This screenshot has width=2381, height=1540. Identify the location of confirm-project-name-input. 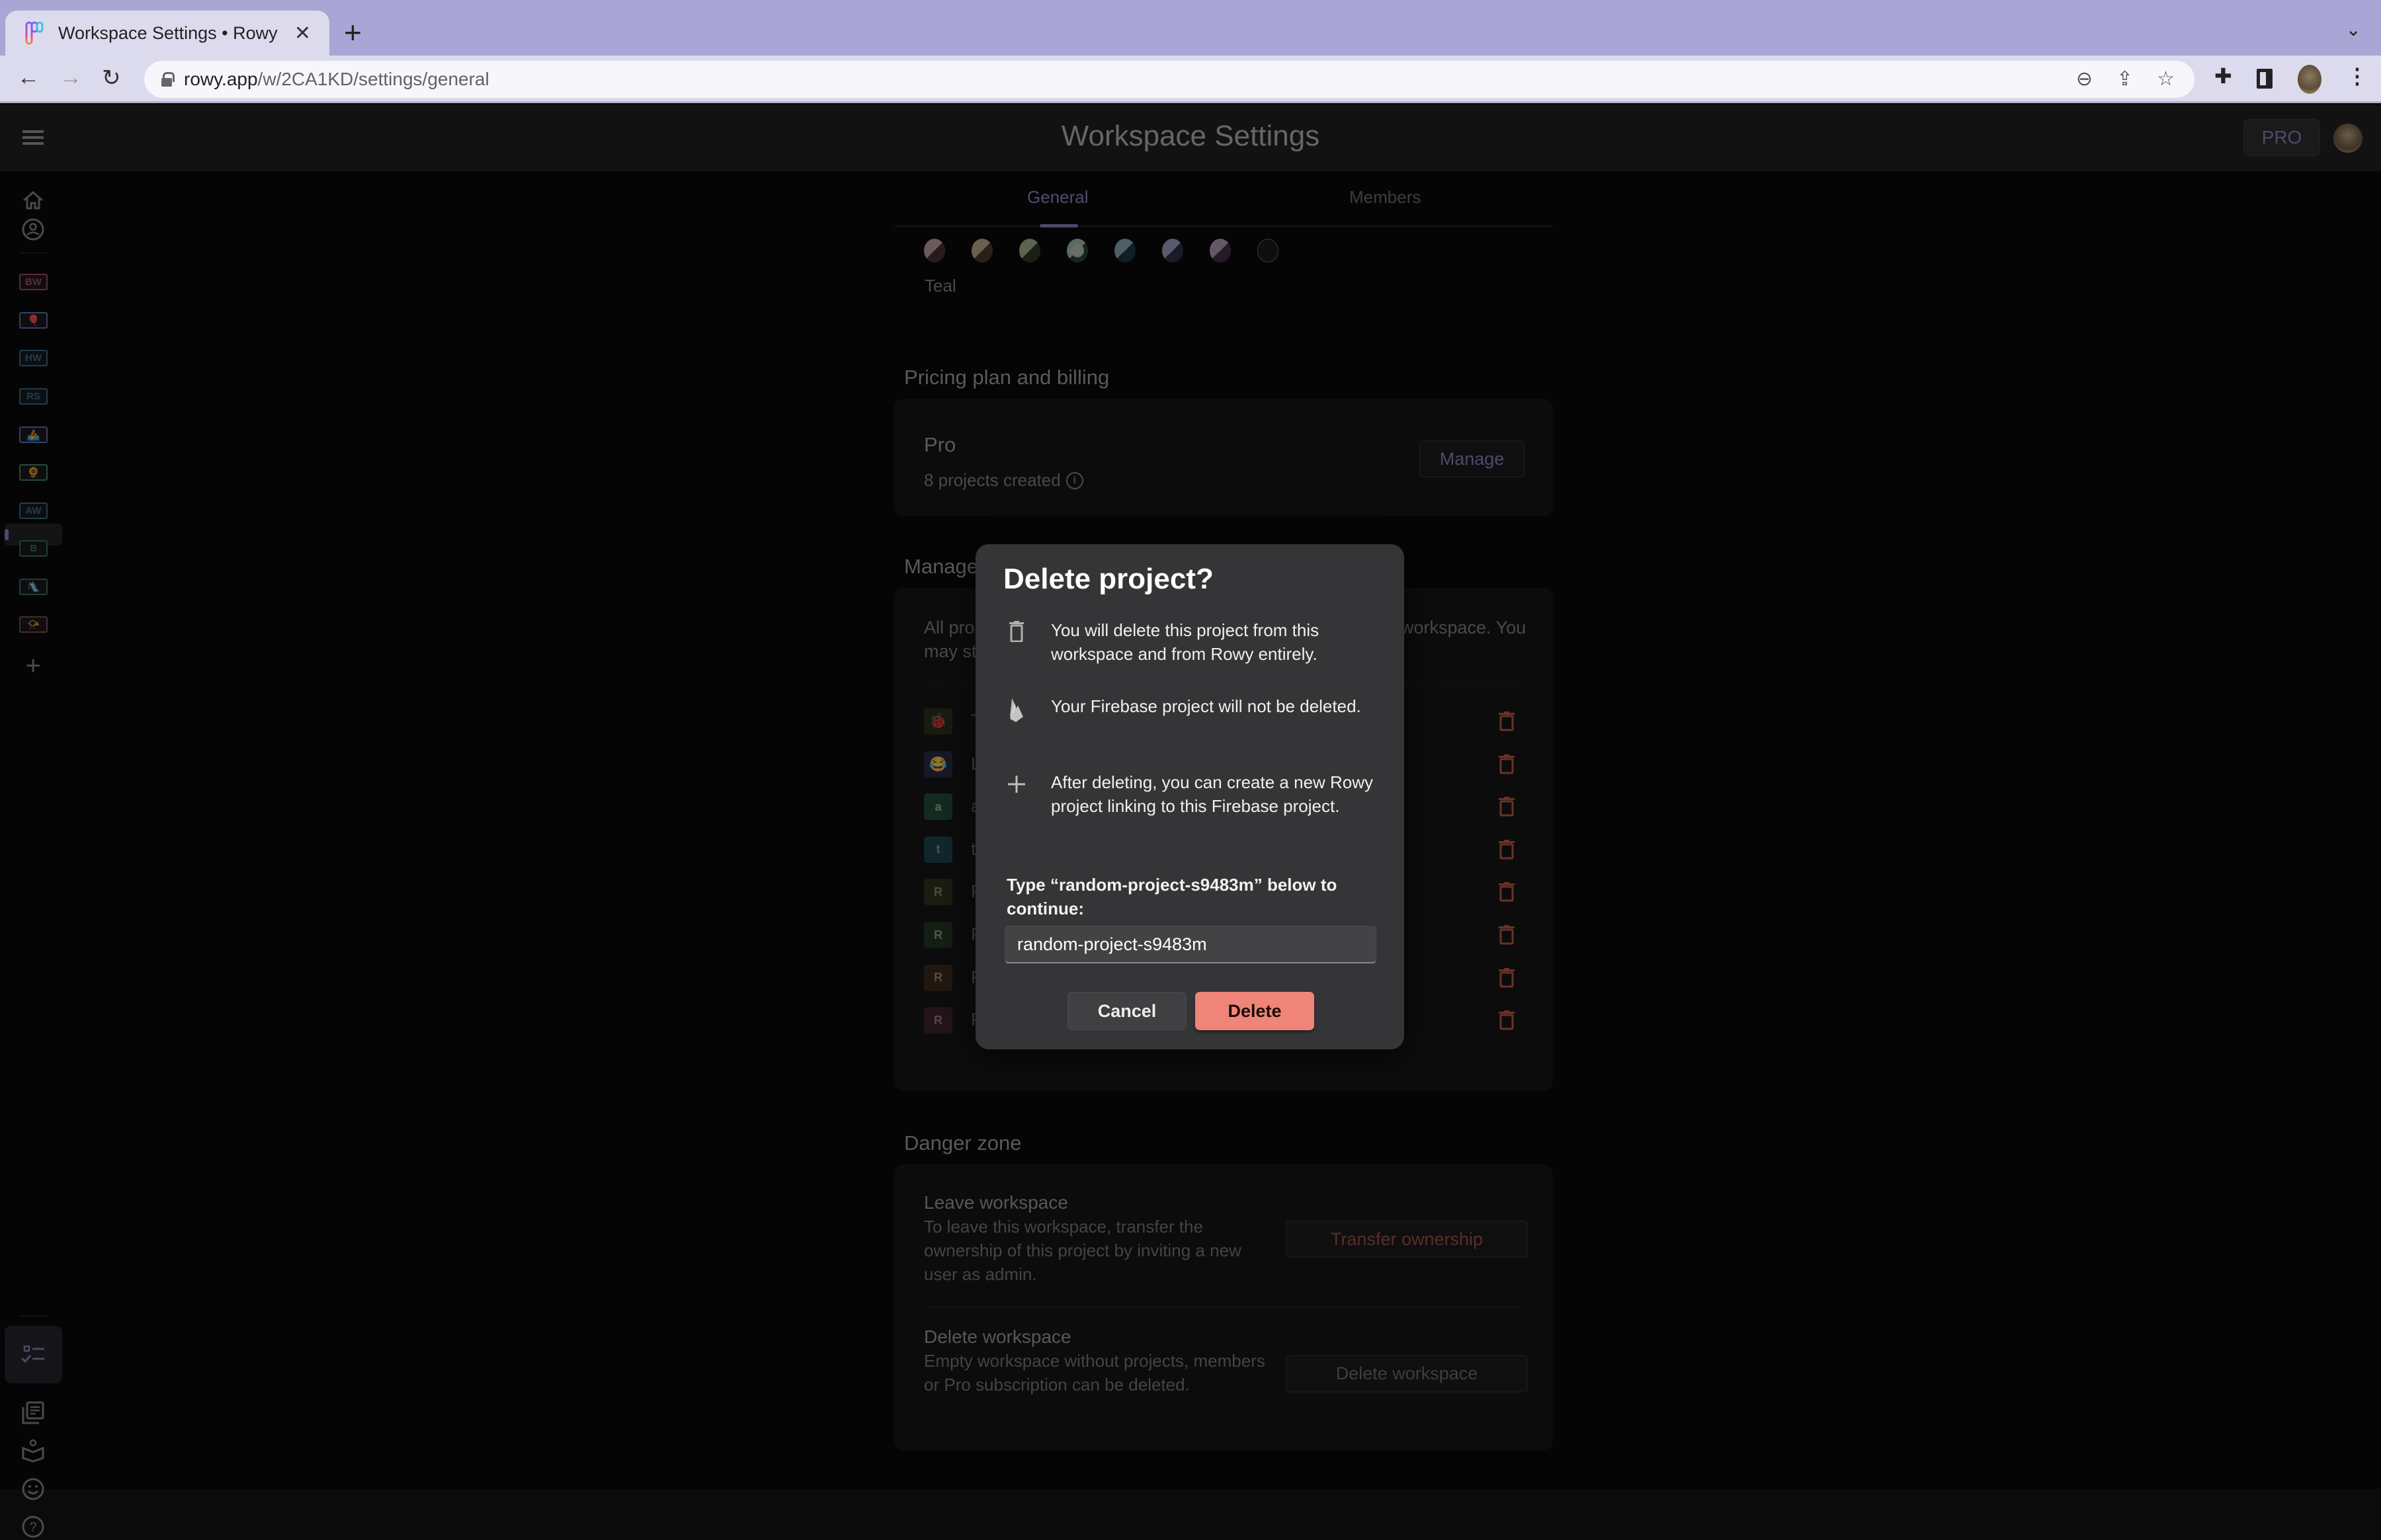
(1190, 945).